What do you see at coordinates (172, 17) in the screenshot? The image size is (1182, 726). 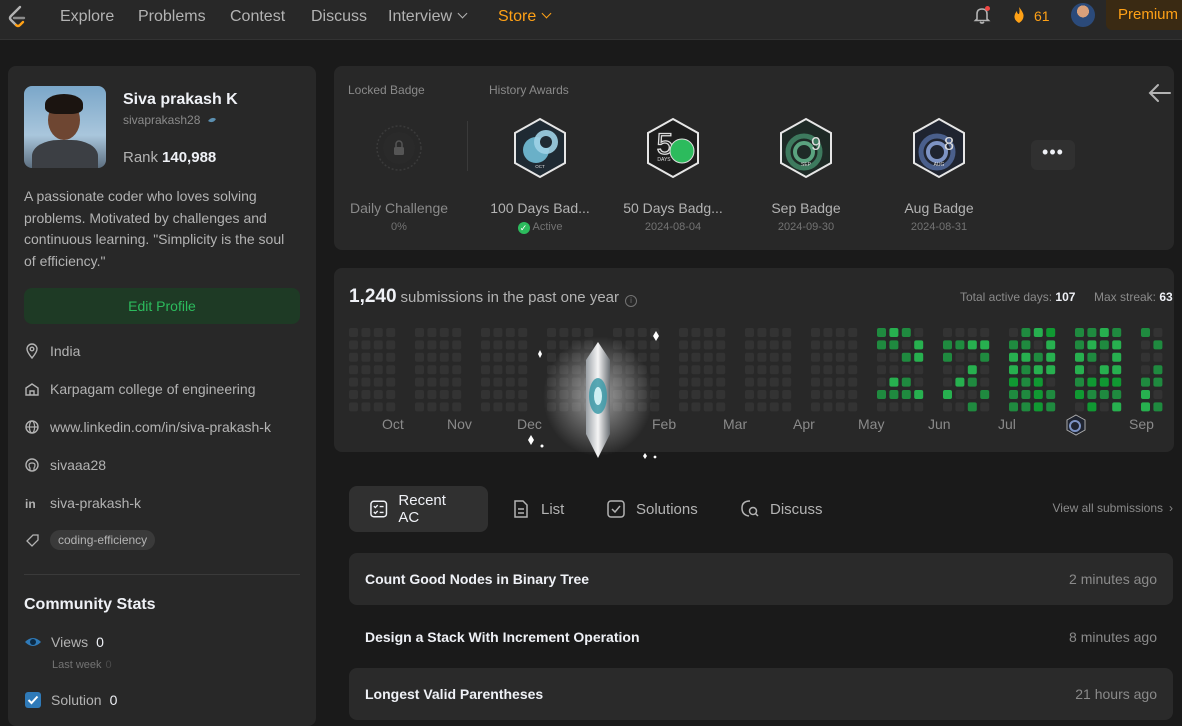 I see `nav-problems: Problems` at bounding box center [172, 17].